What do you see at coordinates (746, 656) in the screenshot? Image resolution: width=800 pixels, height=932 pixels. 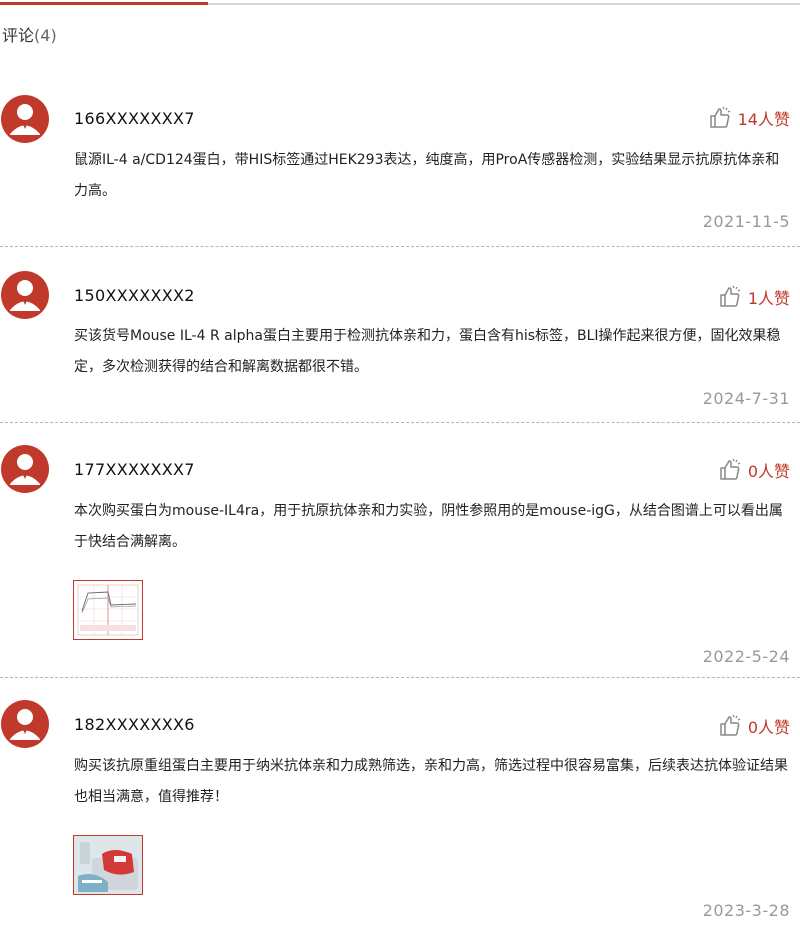 I see `comment-date: 2022-5-24` at bounding box center [746, 656].